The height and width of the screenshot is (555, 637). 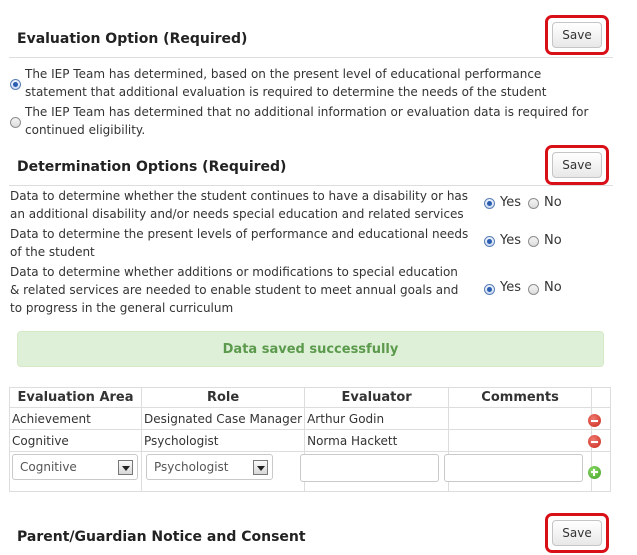 I want to click on cell-area: Cognitive, so click(x=75, y=440).